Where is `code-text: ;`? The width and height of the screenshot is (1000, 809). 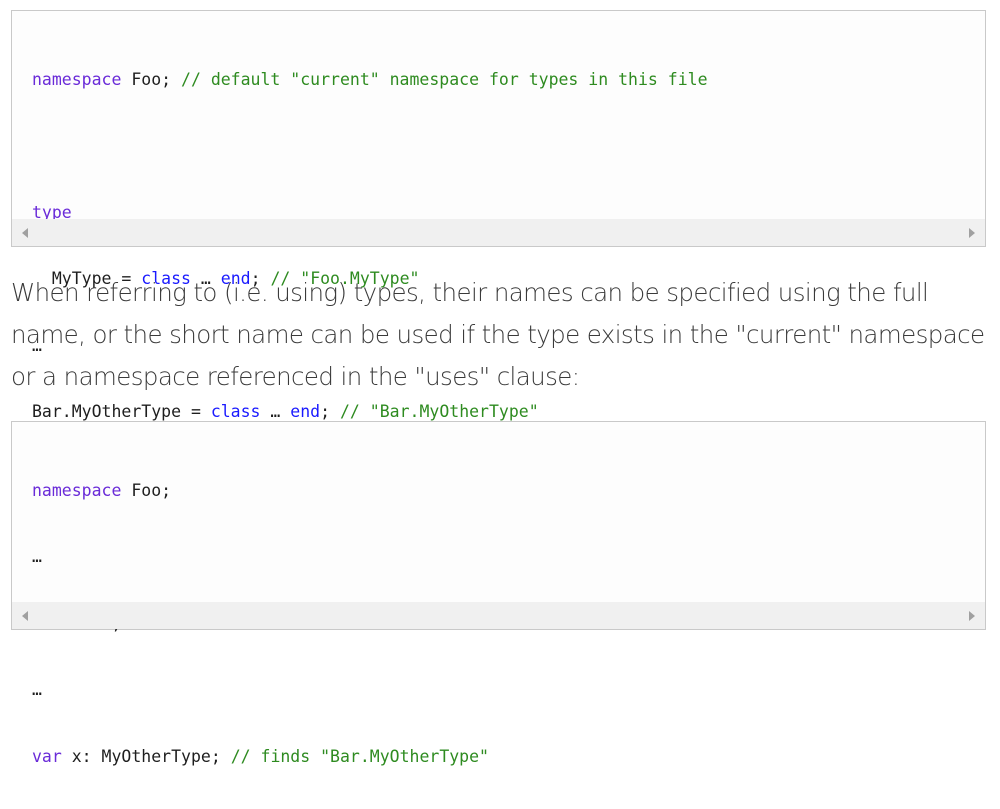 code-text: ; is located at coordinates (330, 411).